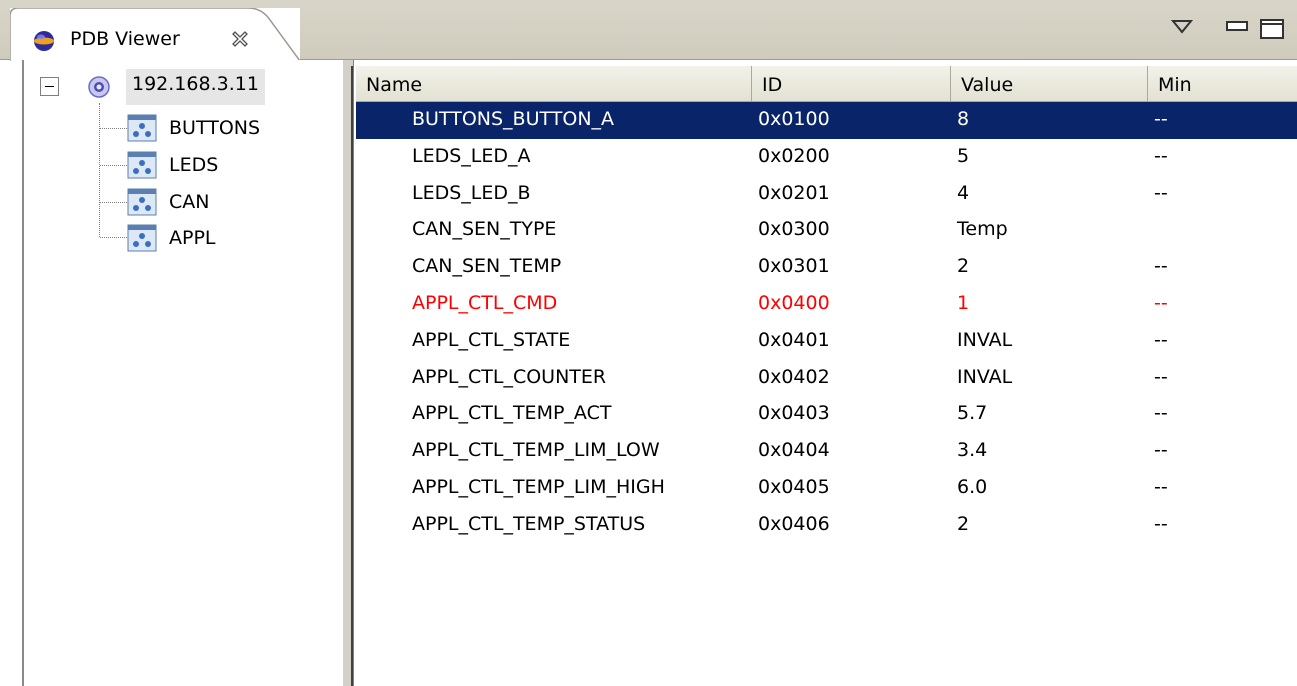 The width and height of the screenshot is (1297, 686). Describe the element at coordinates (1272, 29) in the screenshot. I see `maximize-icon` at that location.